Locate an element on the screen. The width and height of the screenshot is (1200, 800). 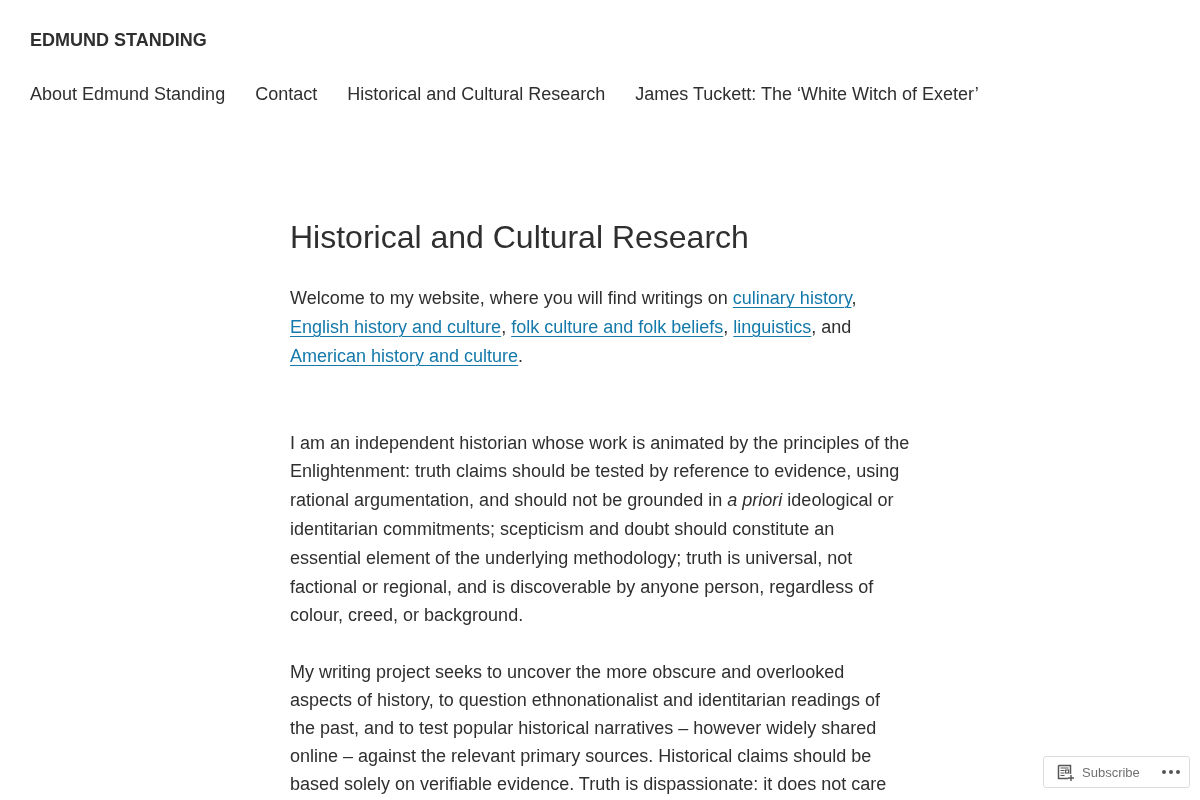
text-link: culinary history is located at coordinates (792, 298).